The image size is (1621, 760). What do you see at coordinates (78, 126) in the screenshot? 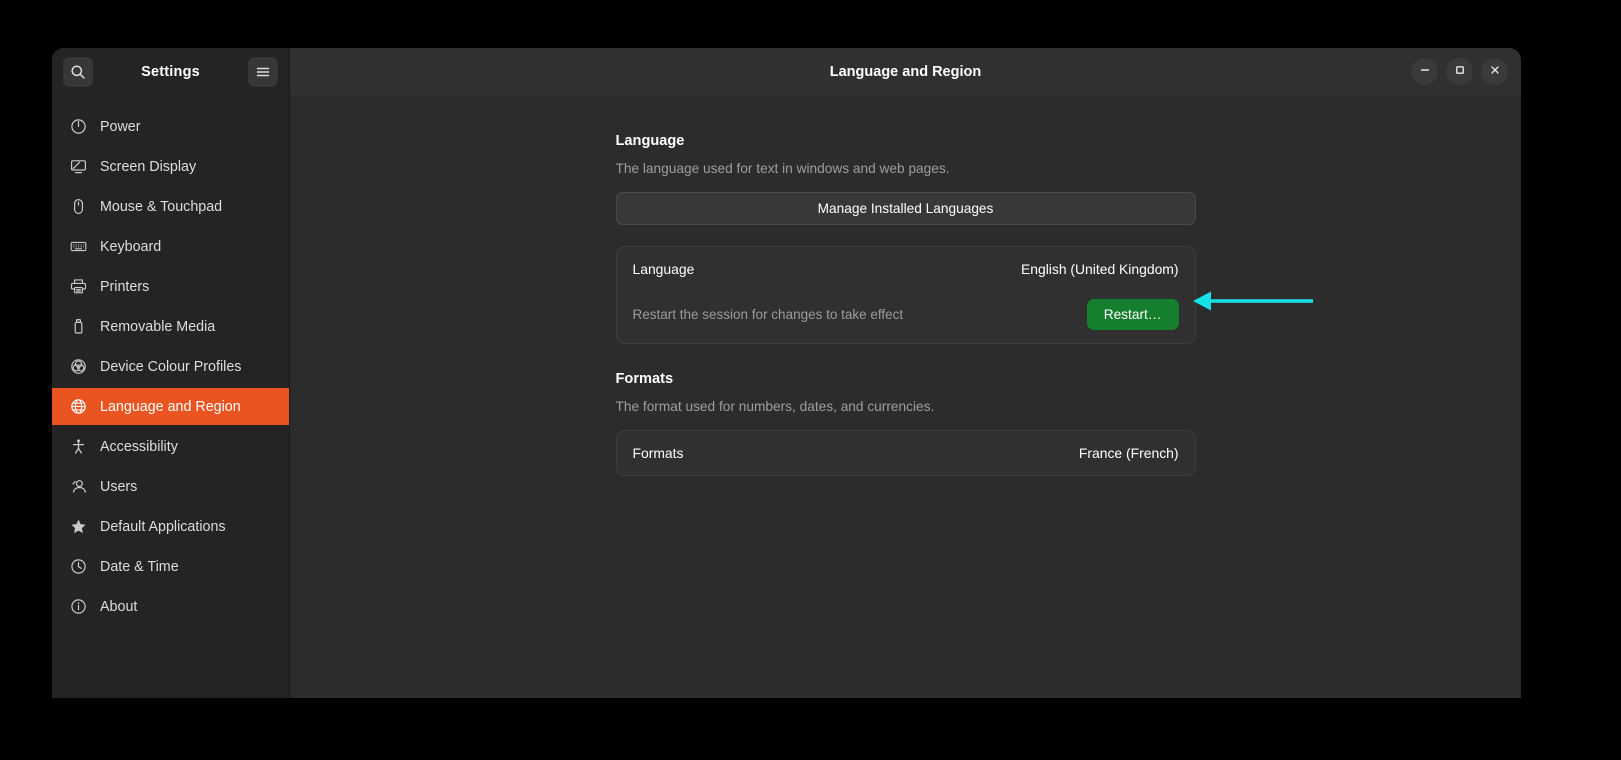
I see `power-icon` at bounding box center [78, 126].